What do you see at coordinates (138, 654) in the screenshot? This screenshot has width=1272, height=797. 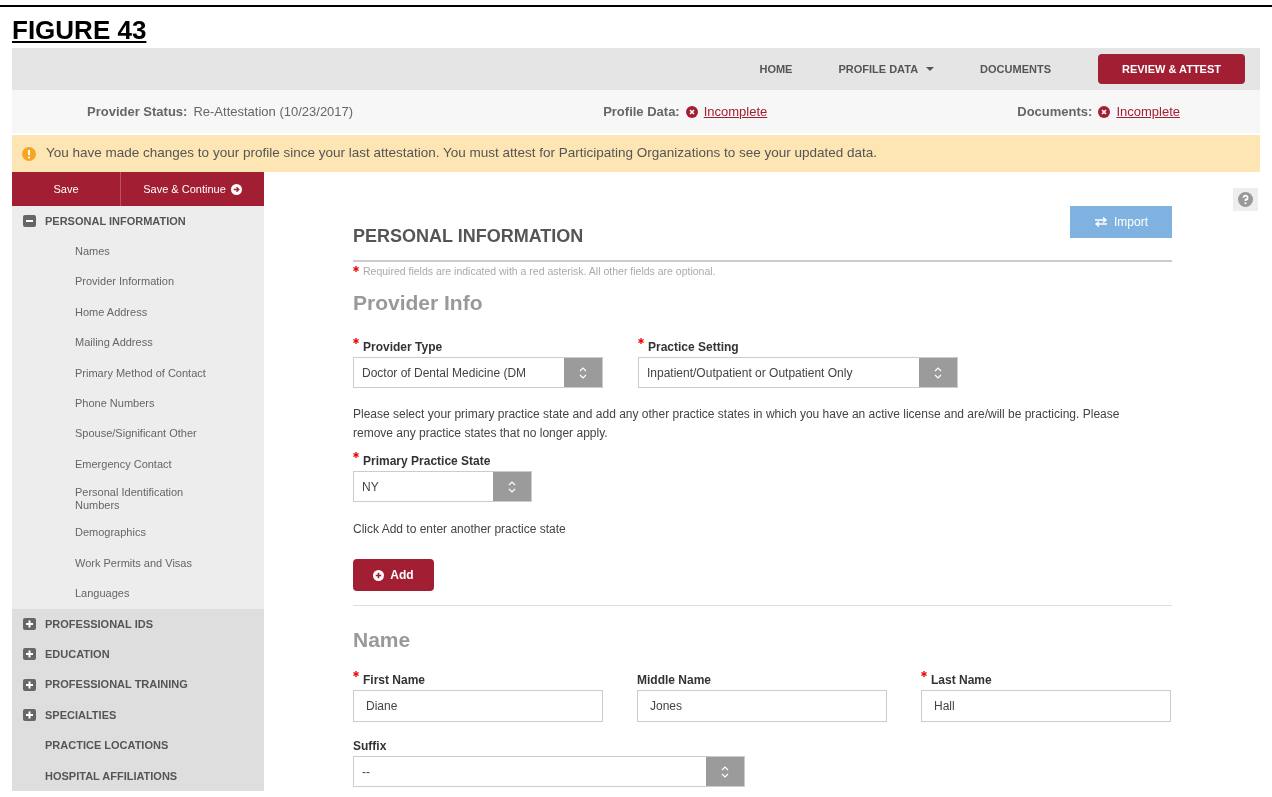 I see `sidebar-section: EDUCATION` at bounding box center [138, 654].